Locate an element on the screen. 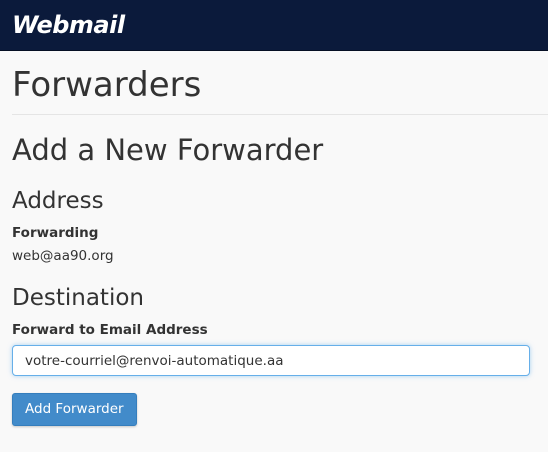 The image size is (548, 452). page-title: Forwarders is located at coordinates (107, 85).